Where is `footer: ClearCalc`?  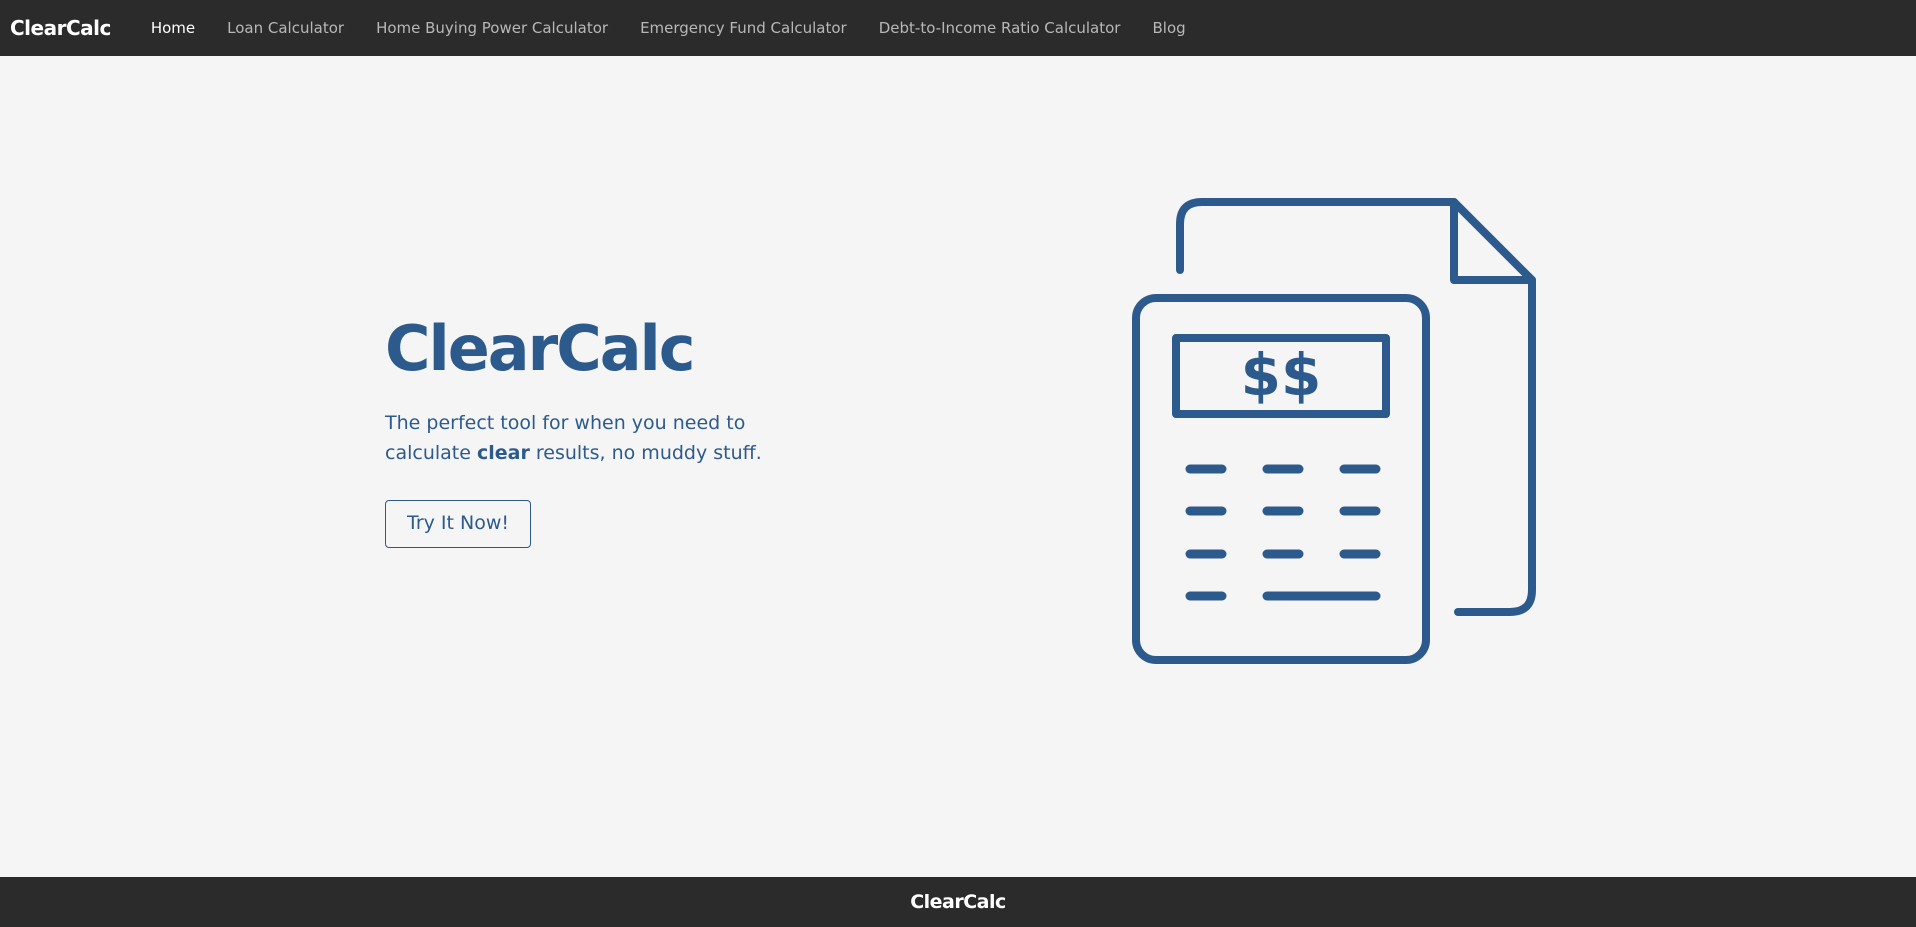
footer: ClearCalc is located at coordinates (958, 902).